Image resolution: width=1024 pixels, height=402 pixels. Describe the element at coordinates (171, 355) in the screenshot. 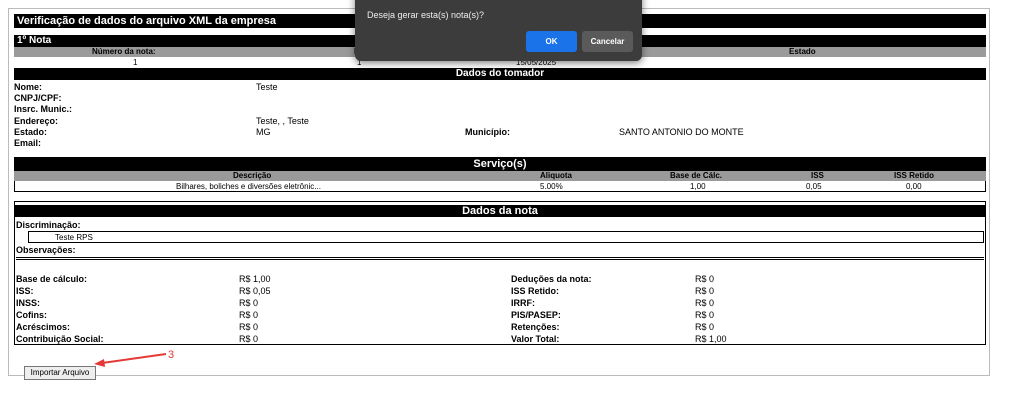

I see `annotation-step-3: 3` at that location.